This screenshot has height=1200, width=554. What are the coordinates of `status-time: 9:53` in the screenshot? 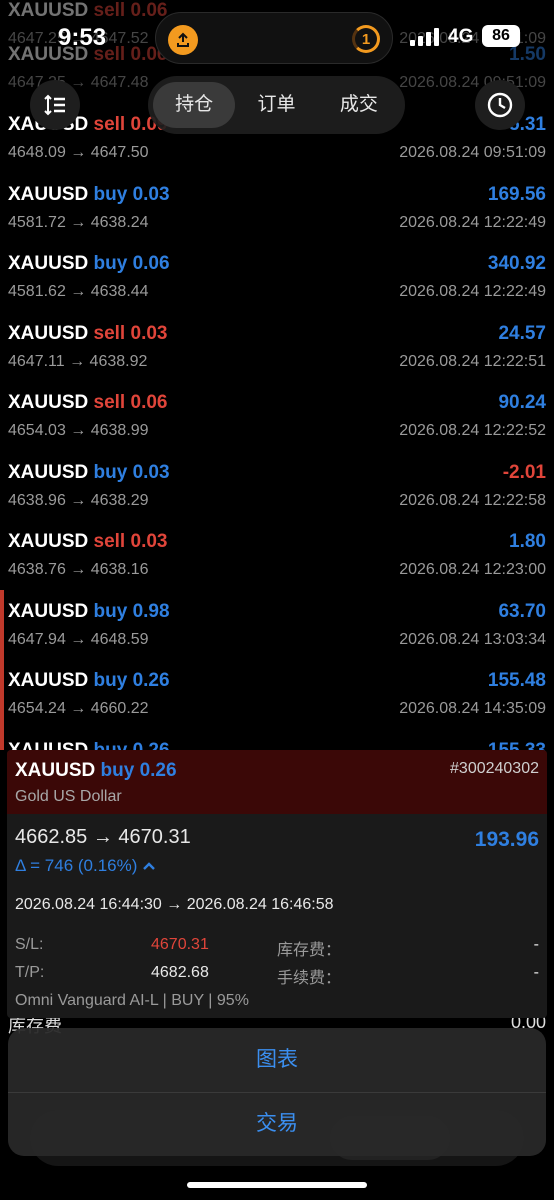 It's located at (82, 37).